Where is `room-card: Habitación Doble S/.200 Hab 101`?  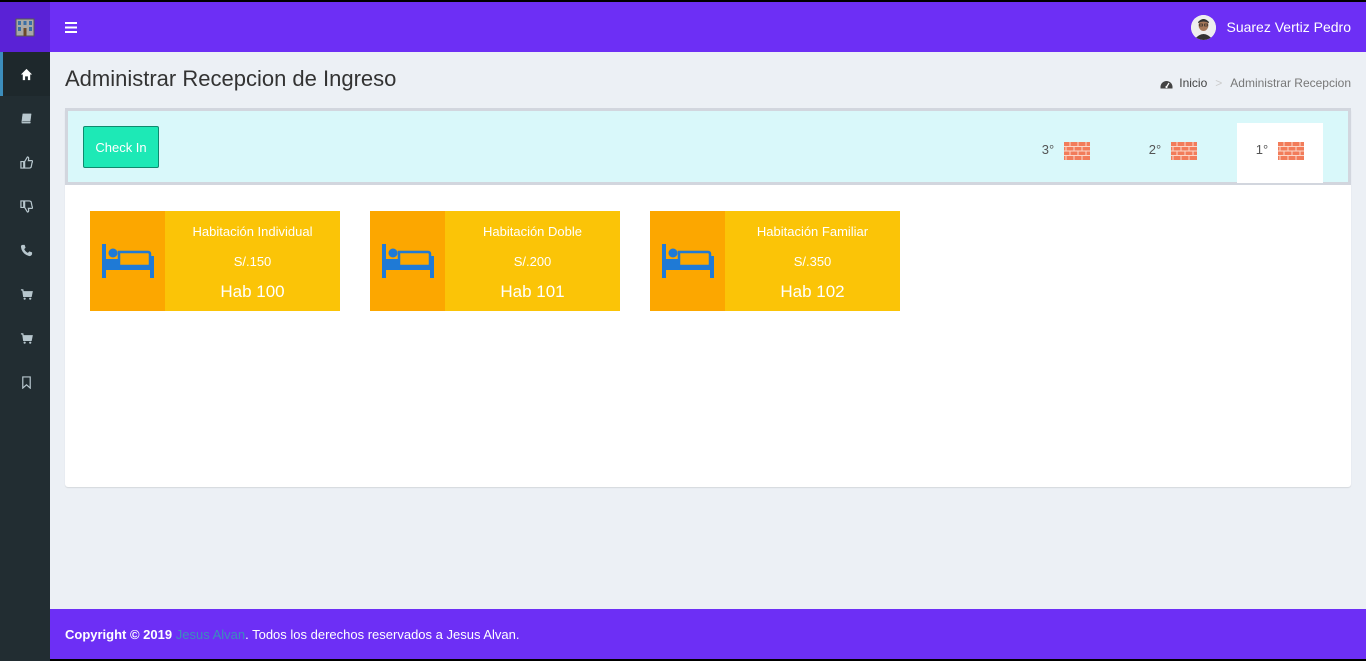
room-card: Habitación Doble S/.200 Hab 101 is located at coordinates (495, 261).